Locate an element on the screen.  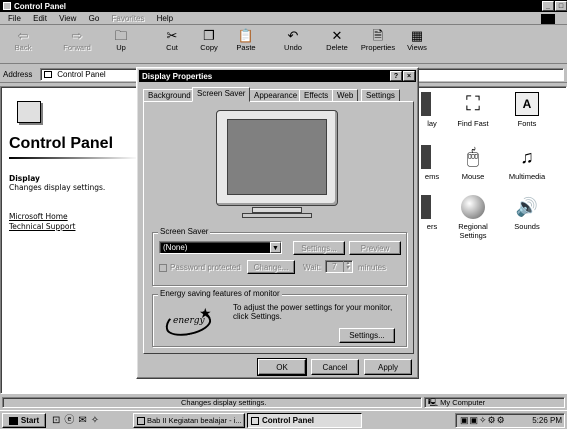
menu-view: View is located at coordinates (67, 18).